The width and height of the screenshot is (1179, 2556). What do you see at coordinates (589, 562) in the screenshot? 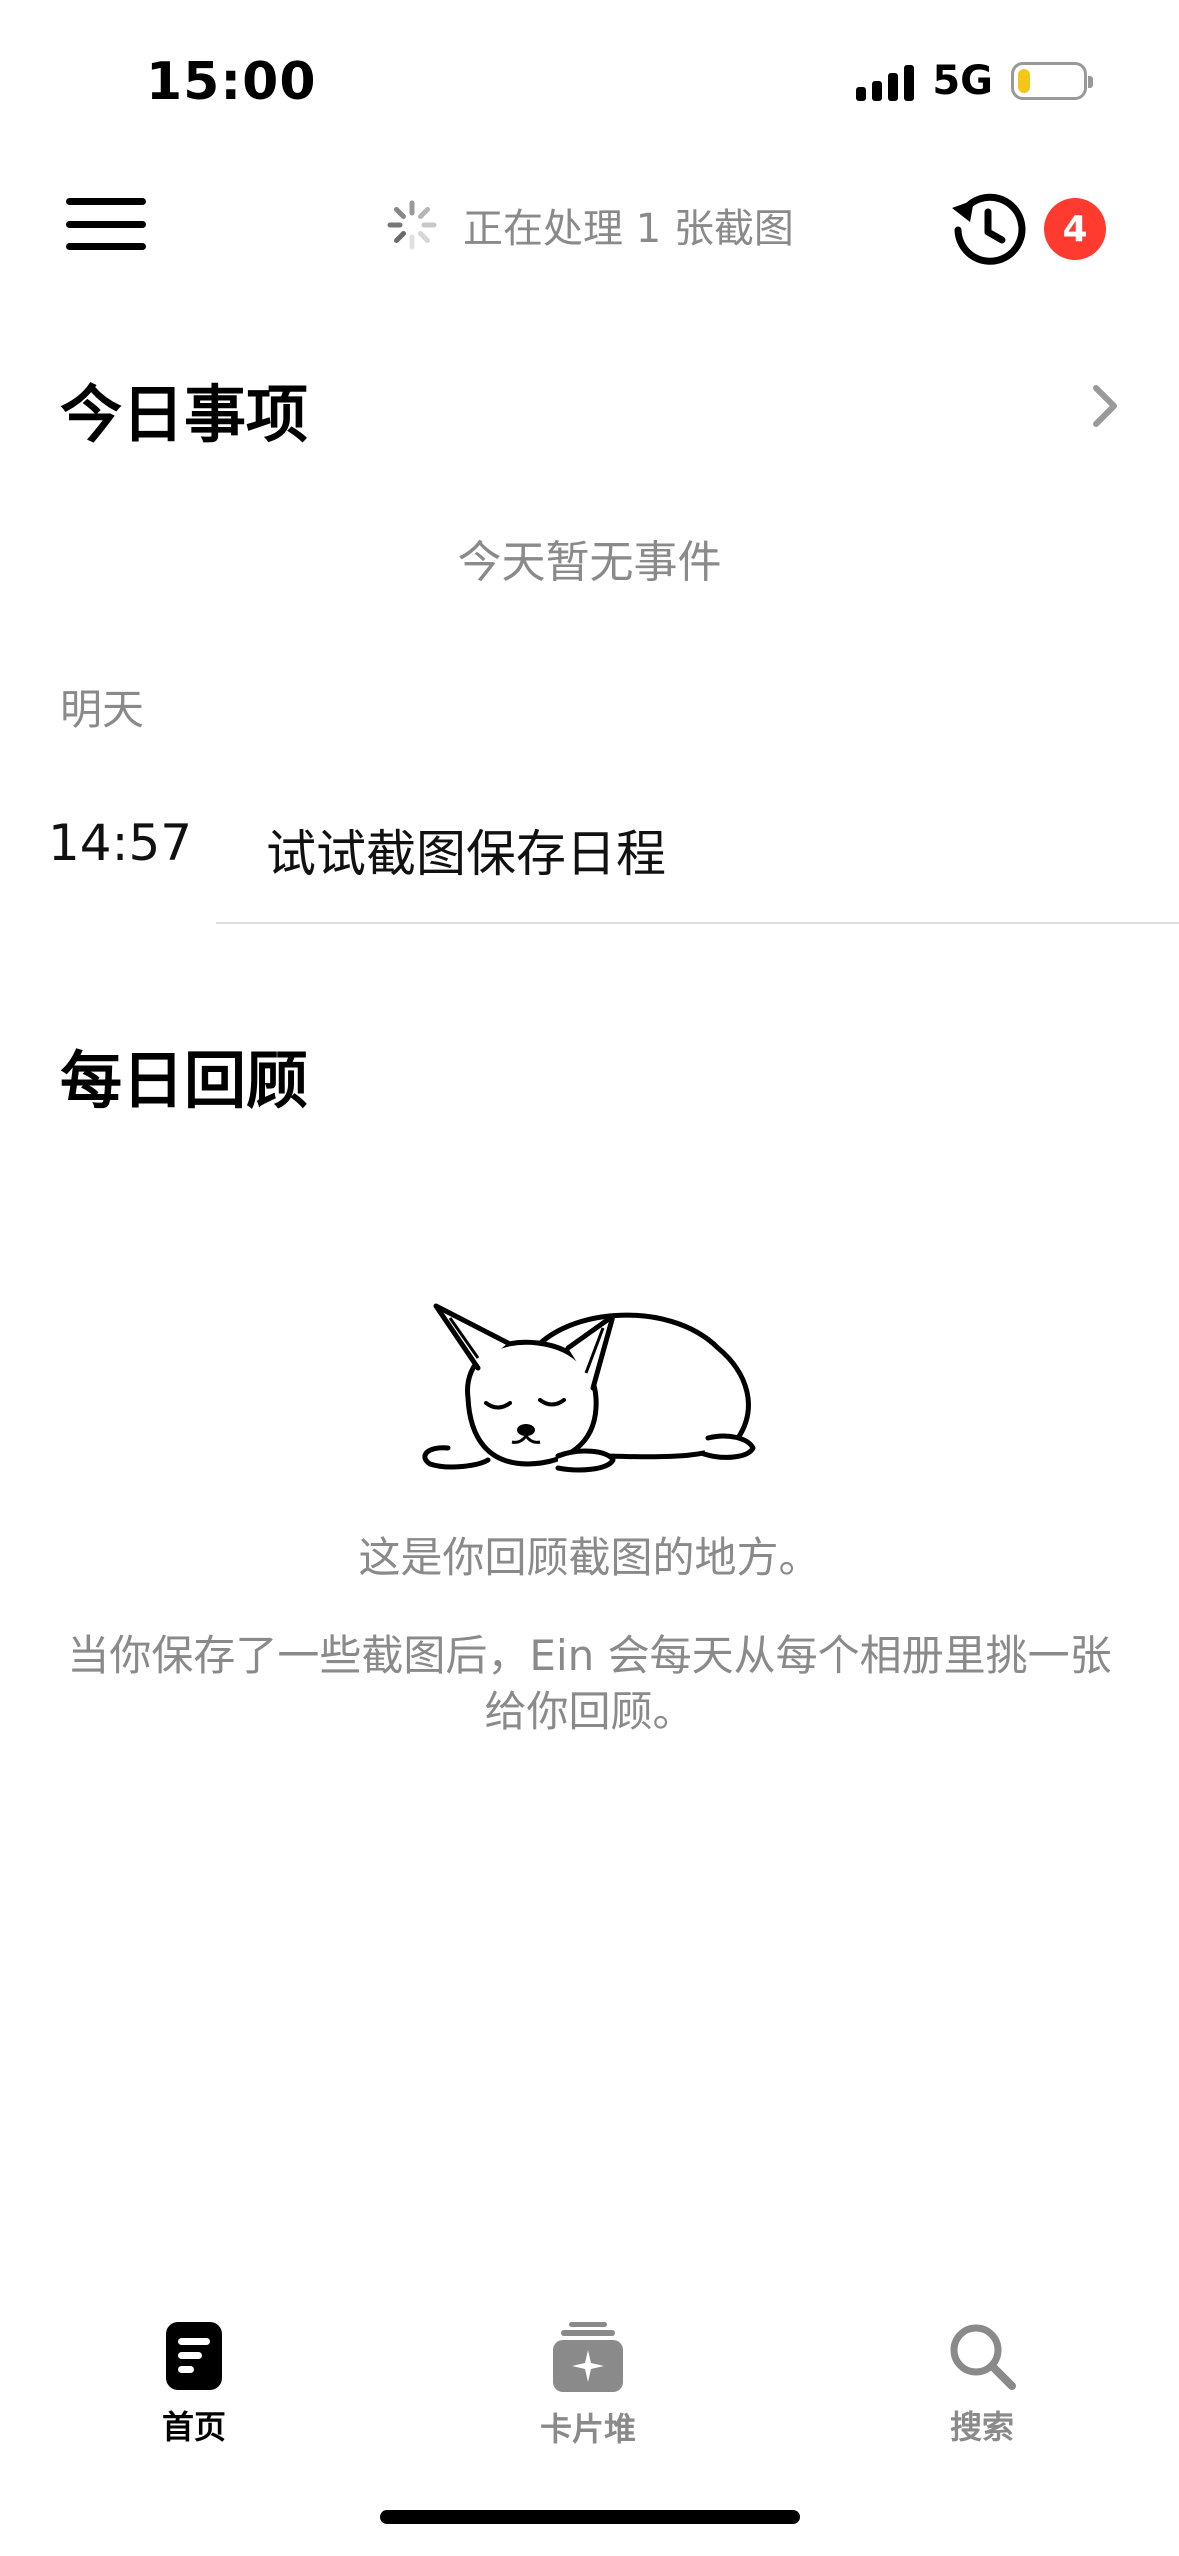
I see `no-events-text: 今天暂无事件` at bounding box center [589, 562].